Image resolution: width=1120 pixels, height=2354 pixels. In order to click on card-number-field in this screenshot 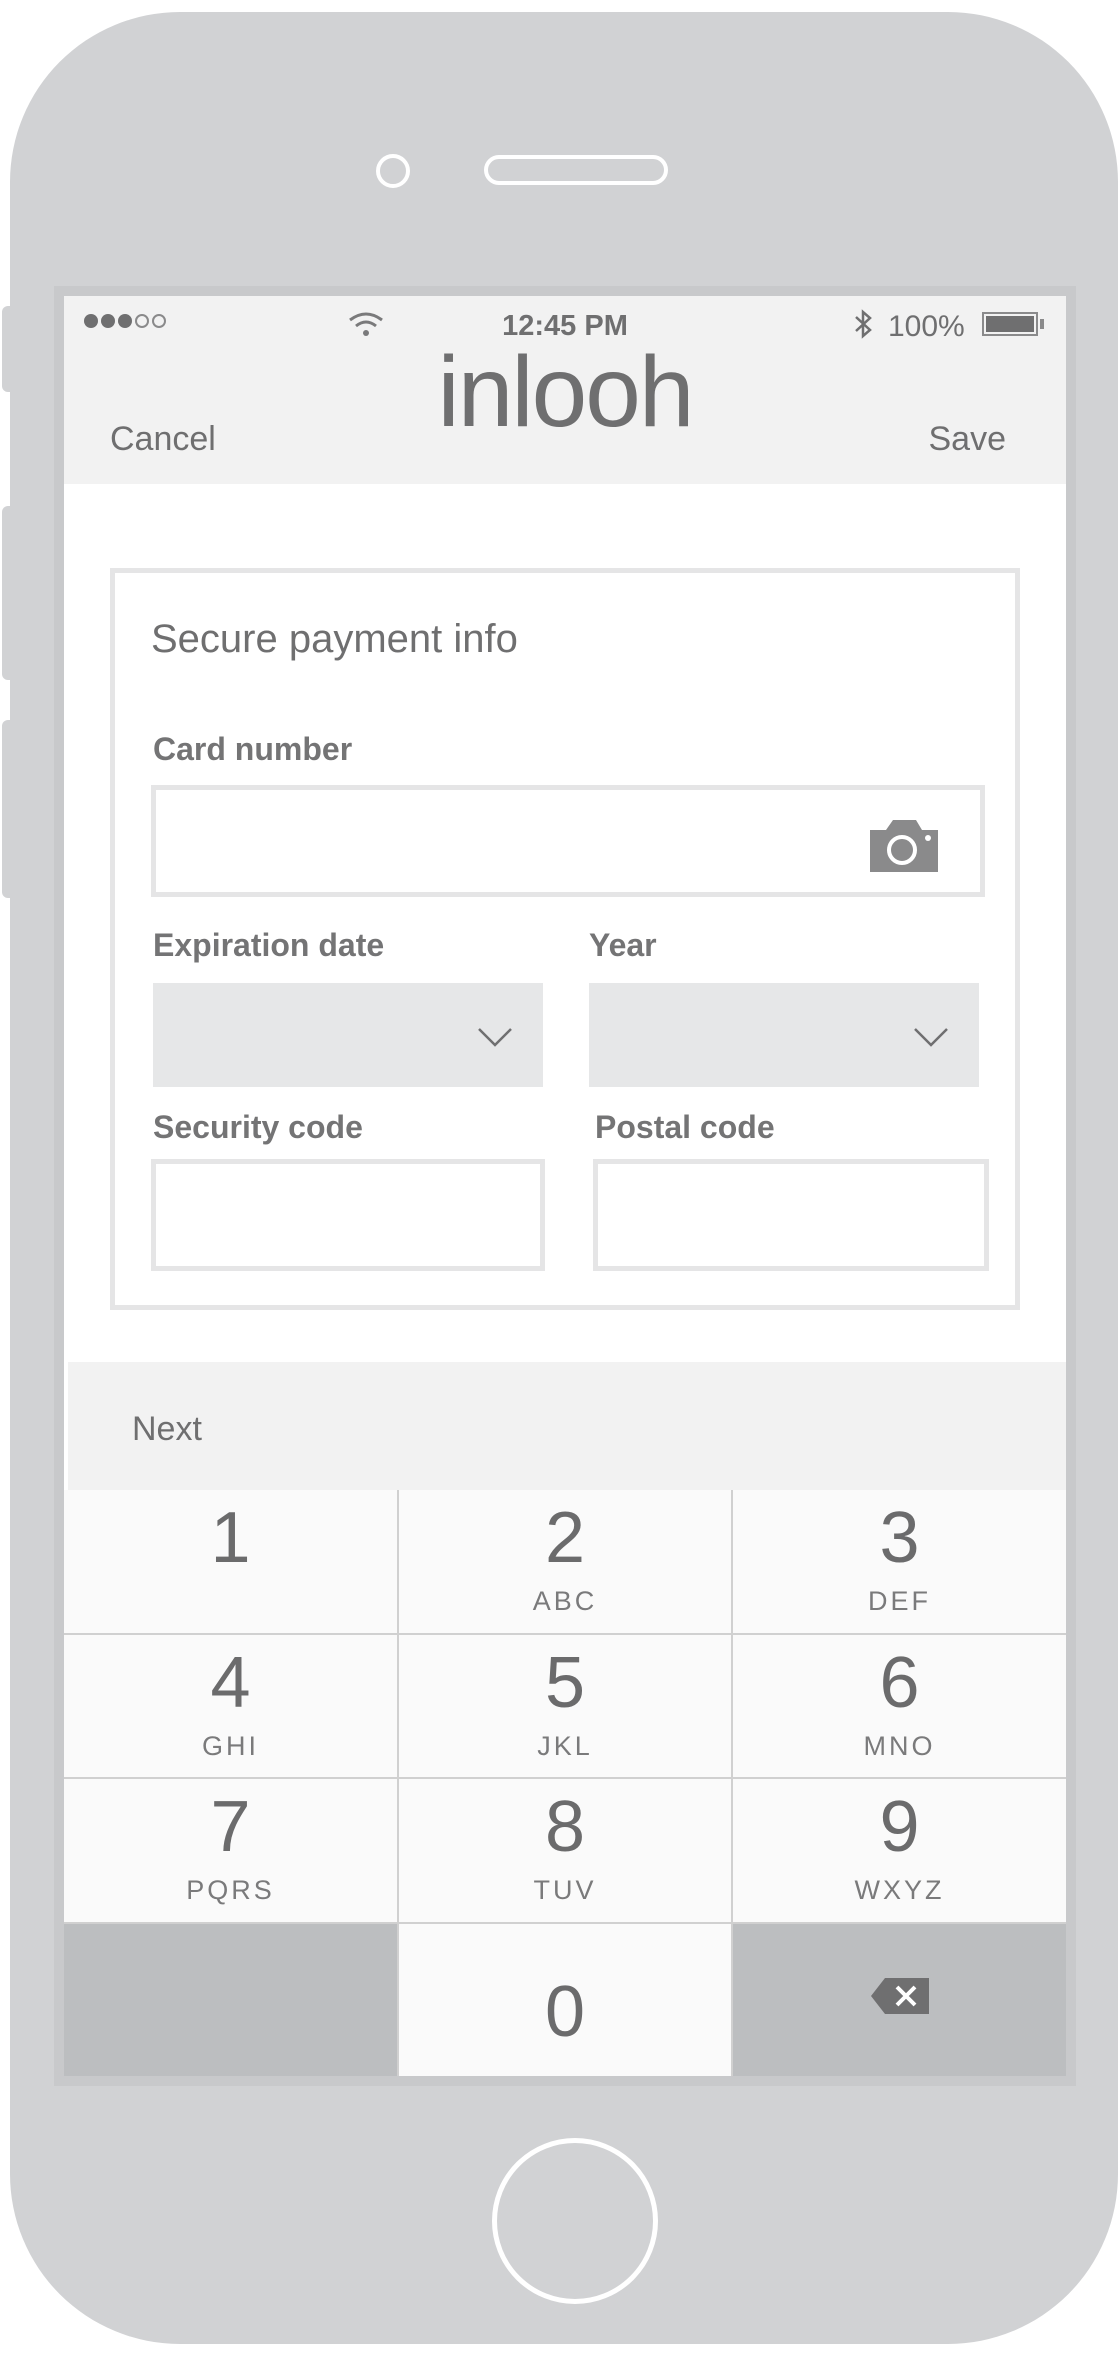, I will do `click(568, 841)`.